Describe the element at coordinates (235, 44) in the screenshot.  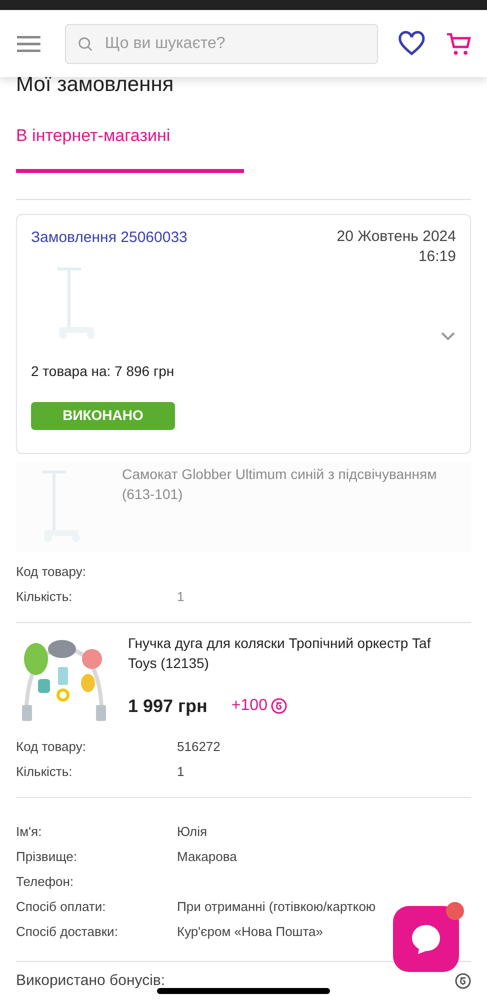
I see `search-input: Що ви шукаєте?` at that location.